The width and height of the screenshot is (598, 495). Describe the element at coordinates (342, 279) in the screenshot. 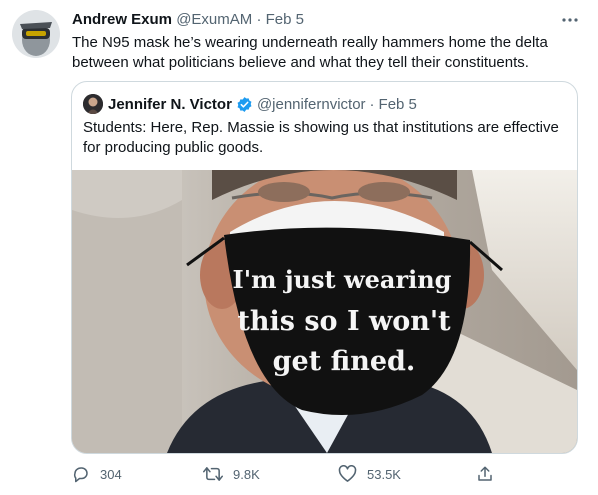

I see `mask-text-line-1: I'm just wearing` at that location.